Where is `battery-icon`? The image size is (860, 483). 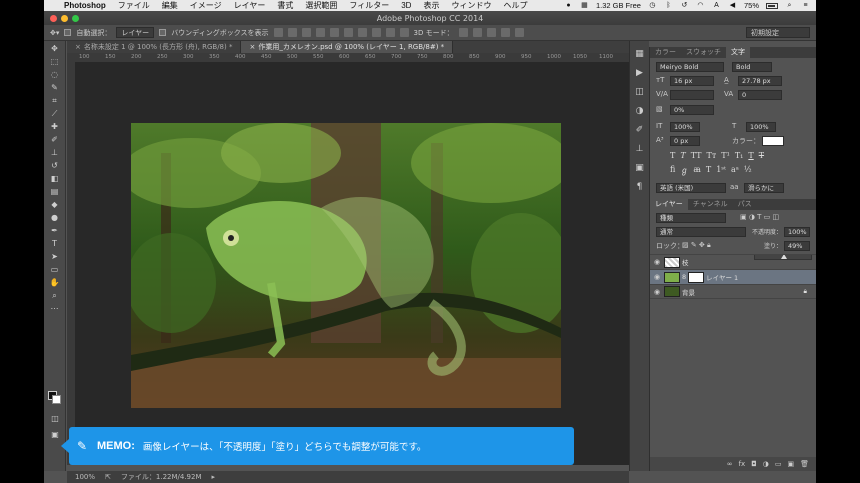
battery-icon is located at coordinates (772, 5).